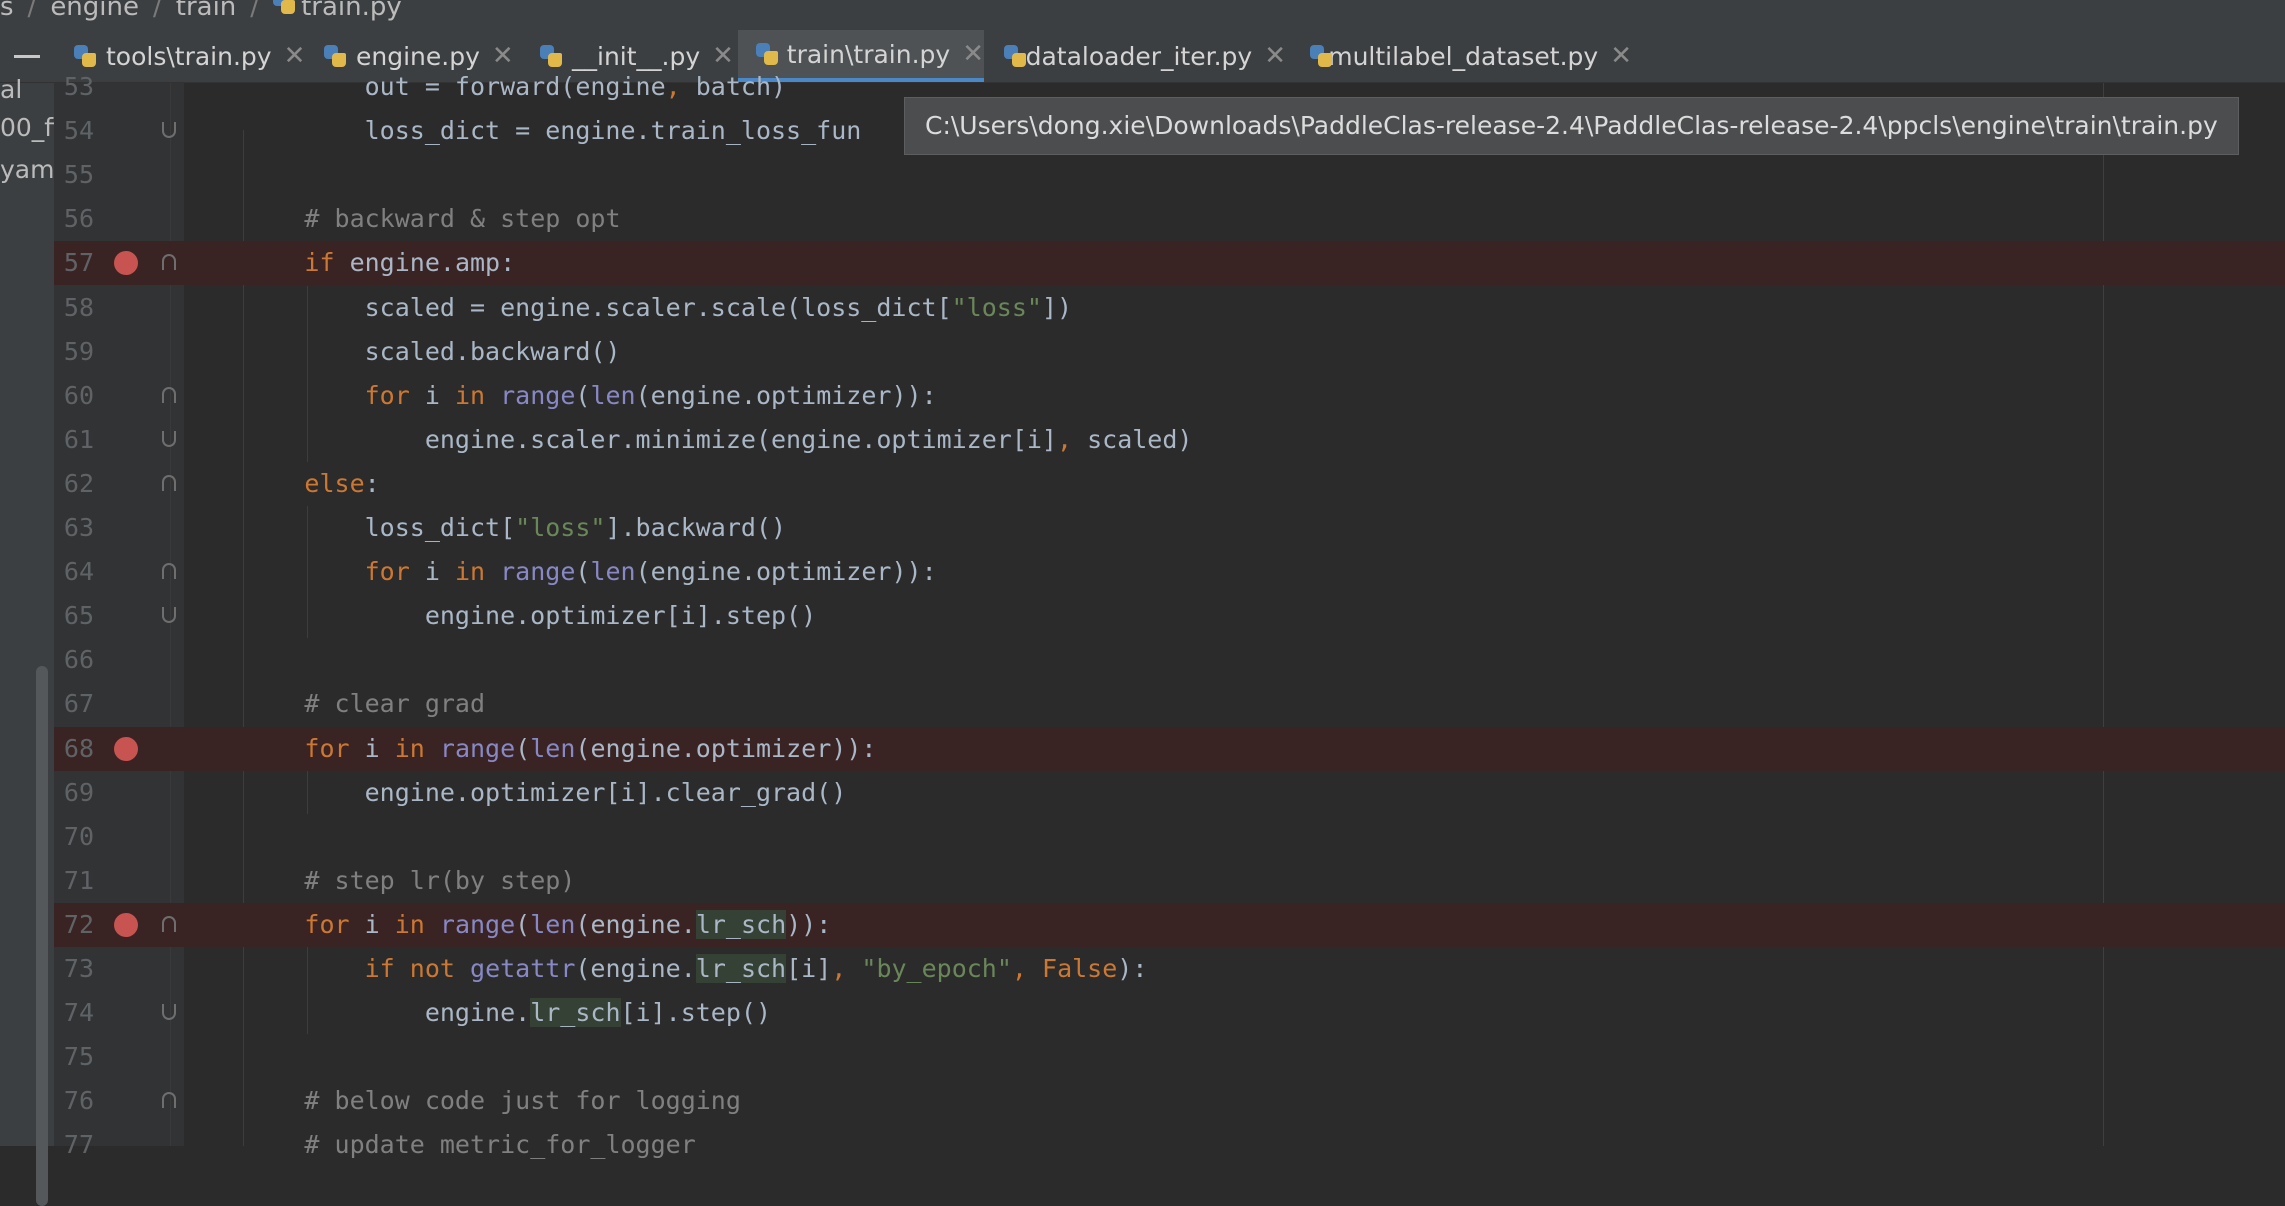 Image resolution: width=2285 pixels, height=1206 pixels. What do you see at coordinates (74, 616) in the screenshot?
I see `line-number: 65` at bounding box center [74, 616].